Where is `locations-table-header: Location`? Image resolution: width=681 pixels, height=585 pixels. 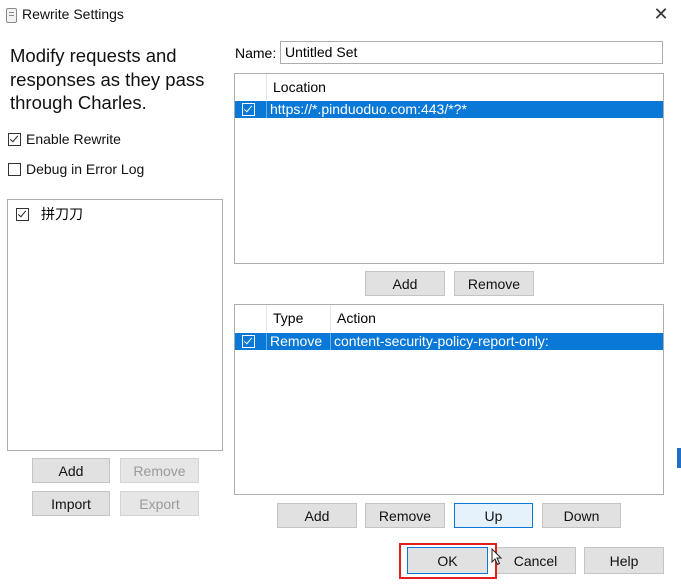
locations-table-header: Location is located at coordinates (449, 87).